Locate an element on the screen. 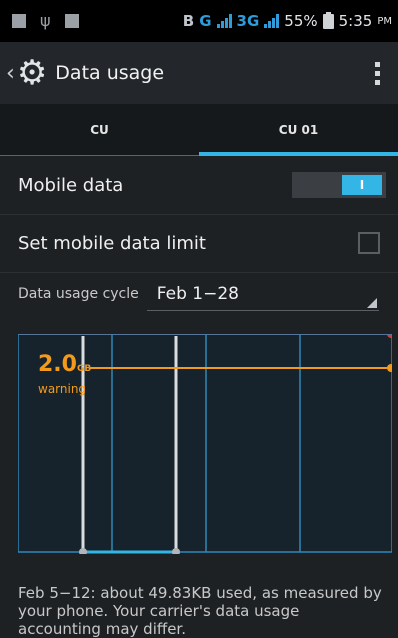 This screenshot has width=398, height=638. range-end-handle is located at coordinates (176, 551).